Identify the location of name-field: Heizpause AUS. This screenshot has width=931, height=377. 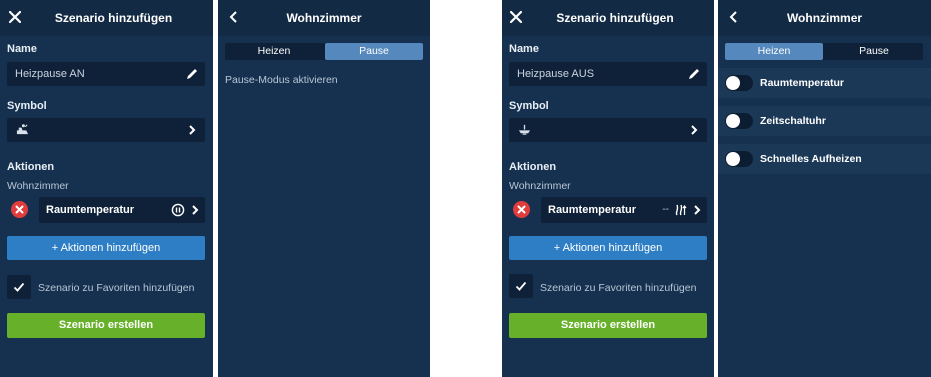
(608, 74).